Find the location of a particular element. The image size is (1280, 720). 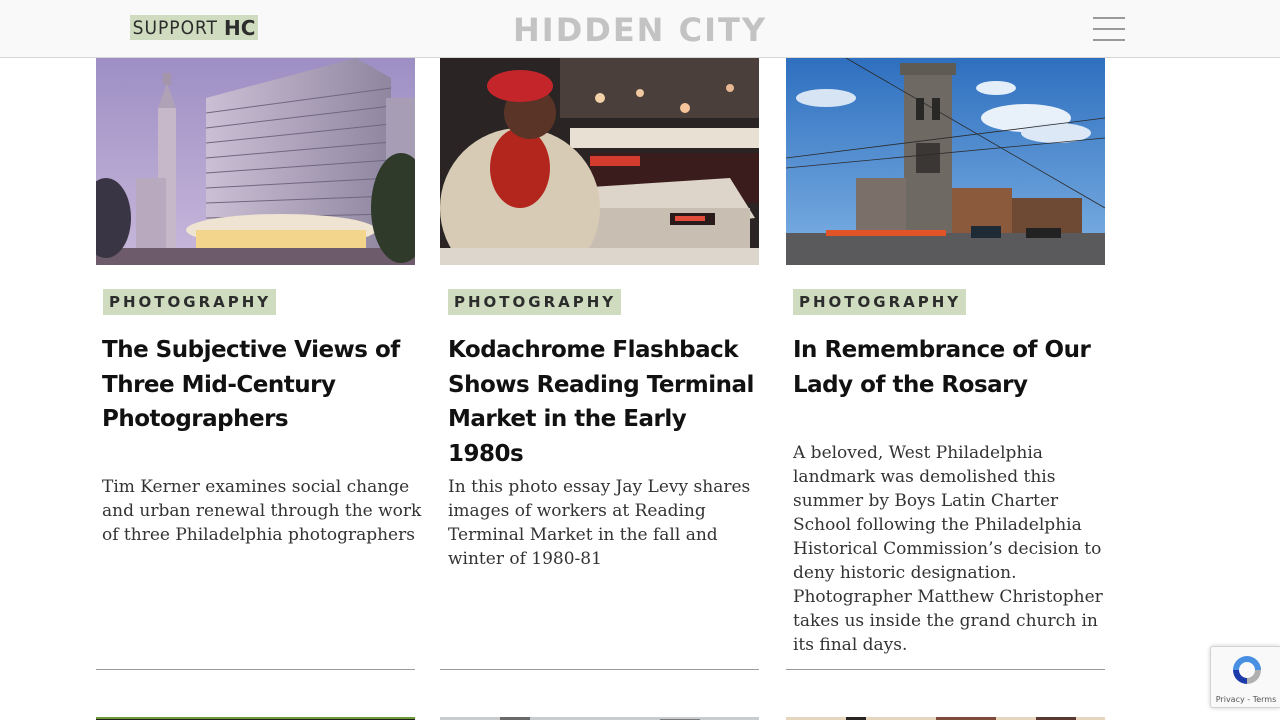

excerpt-line: of three Philadelphia photographers is located at coordinates (258, 535).